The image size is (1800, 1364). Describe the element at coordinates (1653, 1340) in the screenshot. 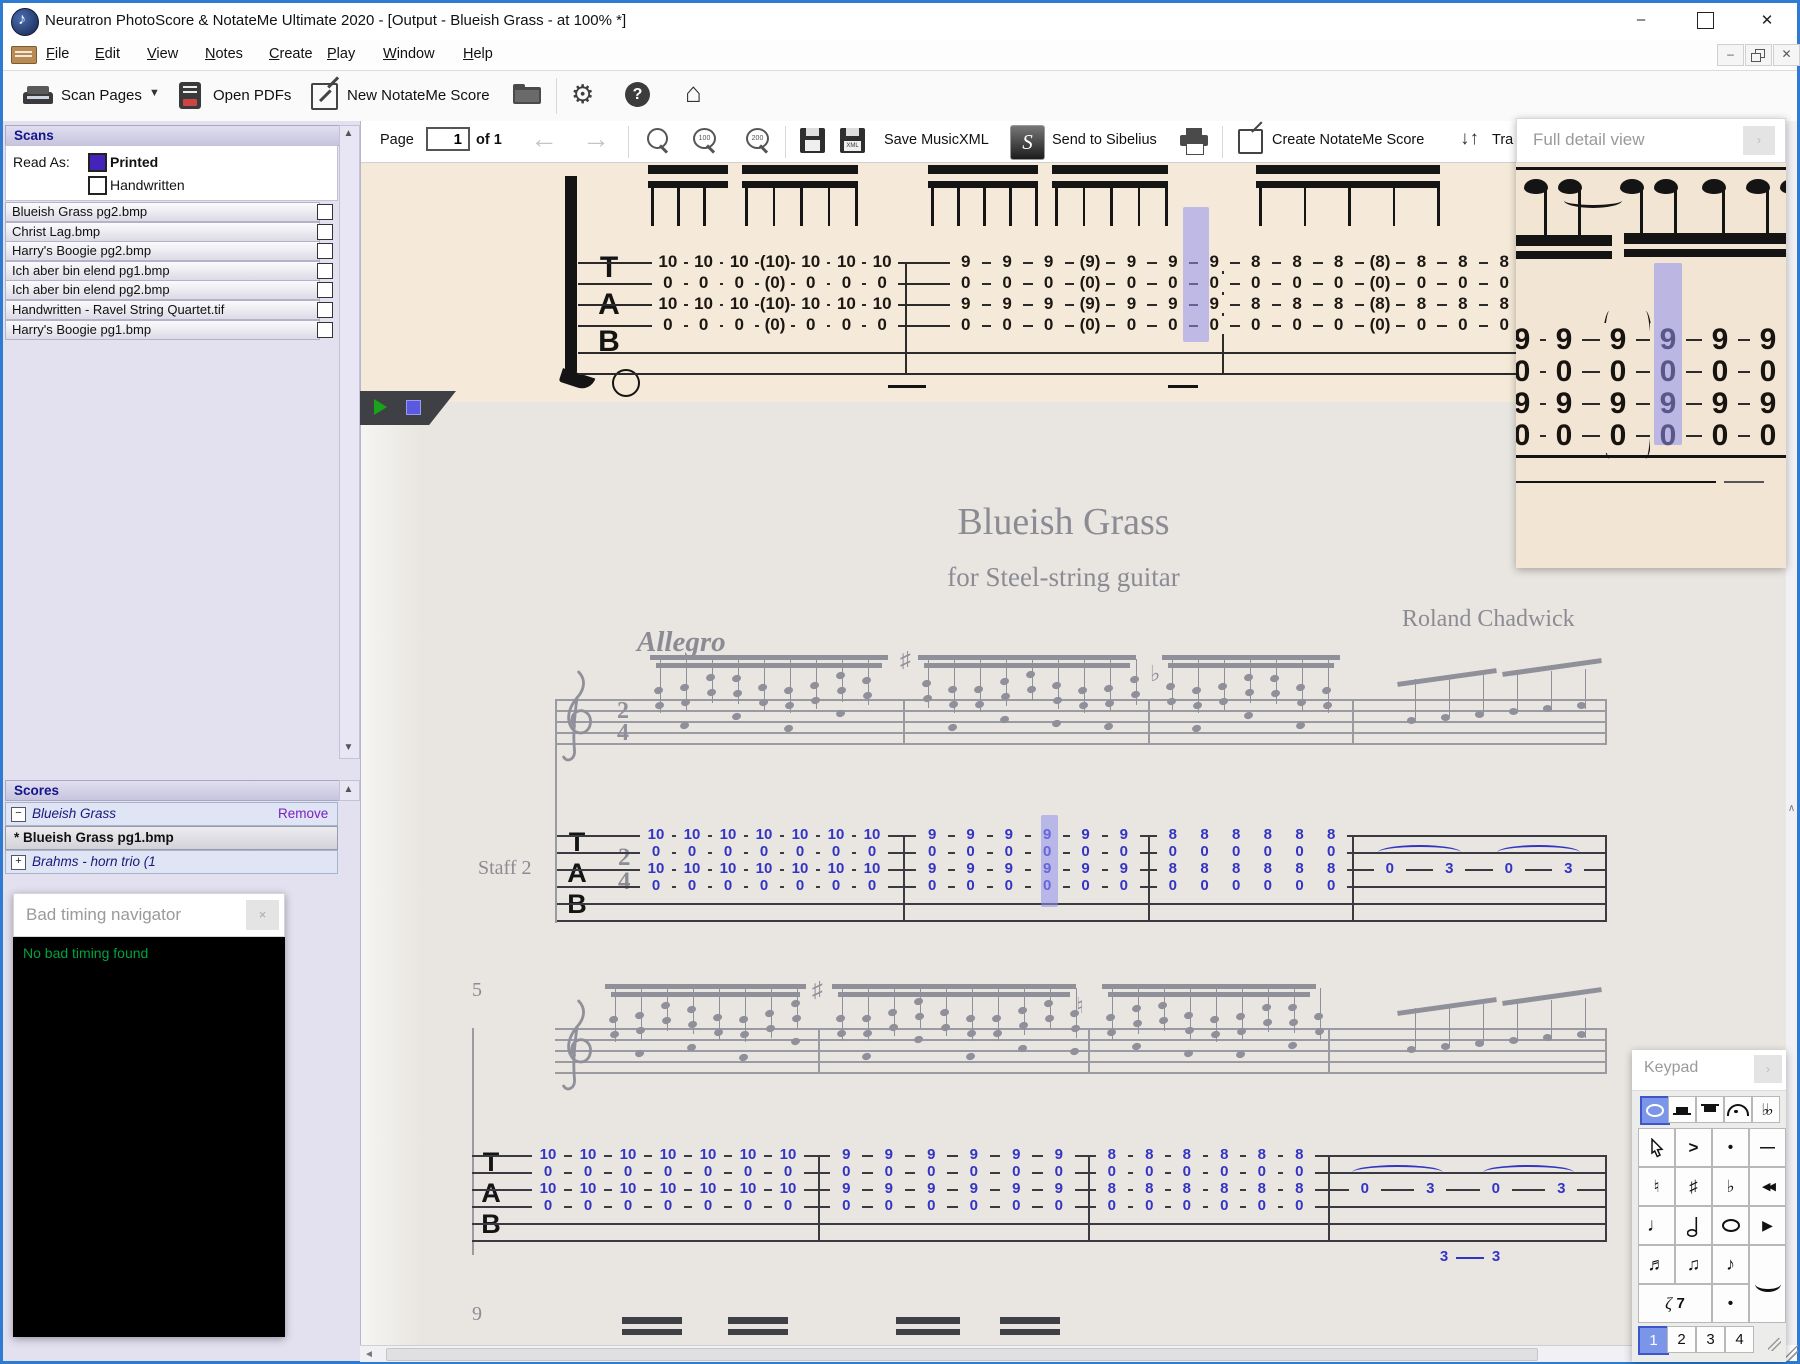

I see `voice-1-button: 1` at that location.